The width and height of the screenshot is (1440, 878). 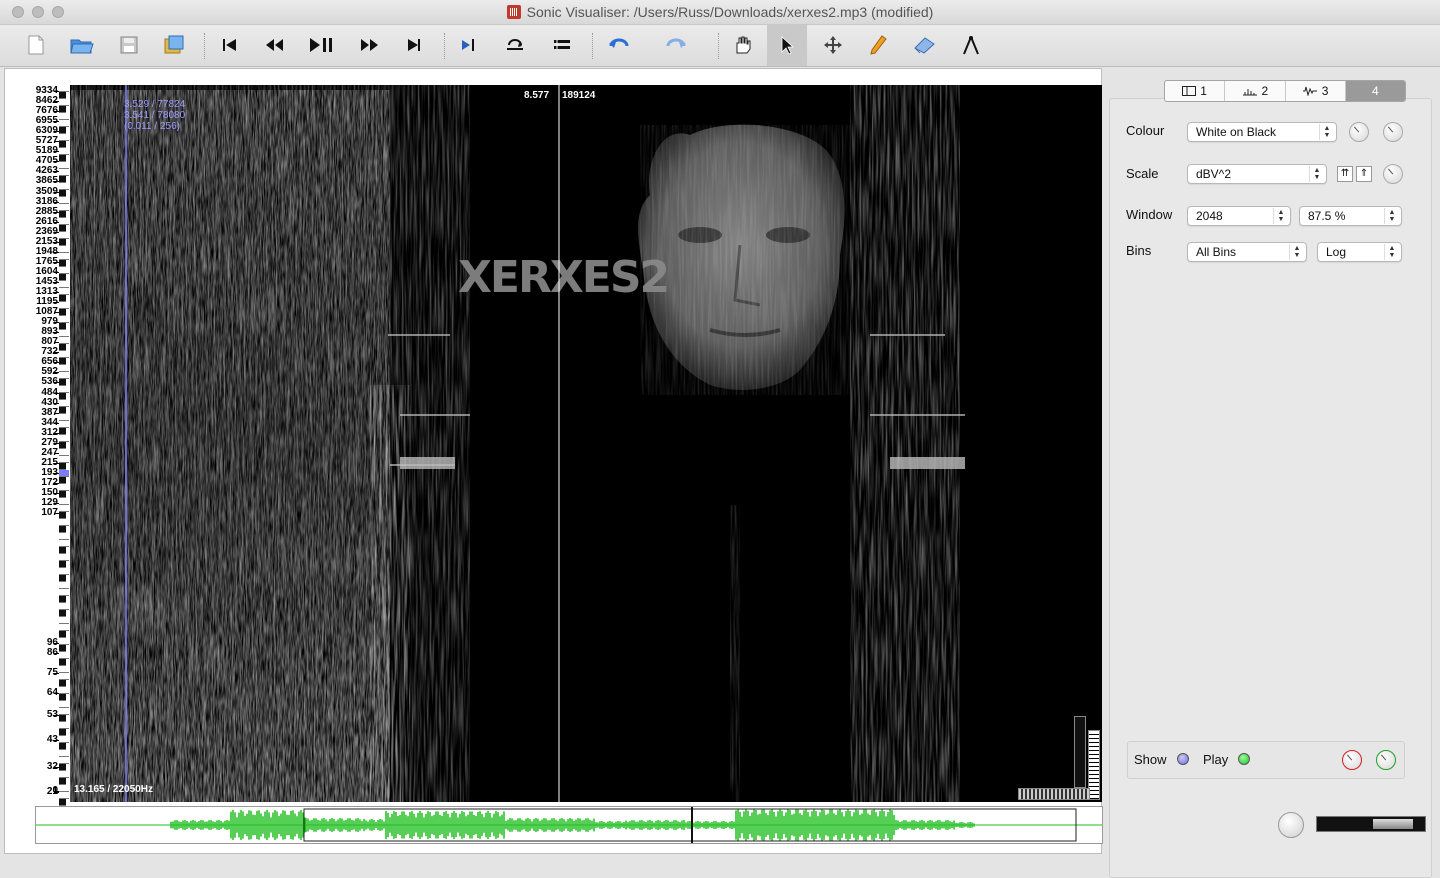 What do you see at coordinates (1247, 252) in the screenshot?
I see `bins-select: All Bins ▲ ▼` at bounding box center [1247, 252].